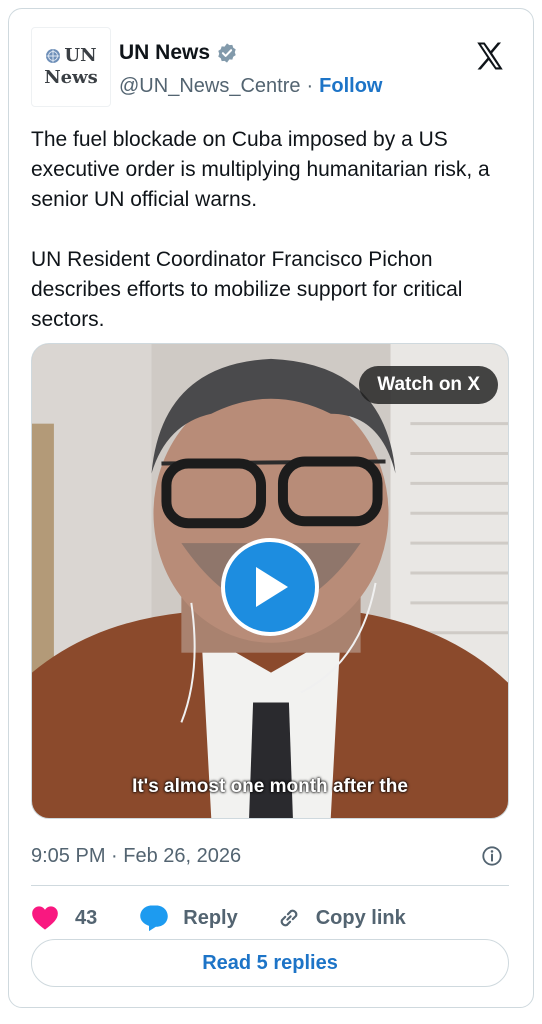 This screenshot has height=1024, width=542. I want to click on follow-button: Follow, so click(350, 86).